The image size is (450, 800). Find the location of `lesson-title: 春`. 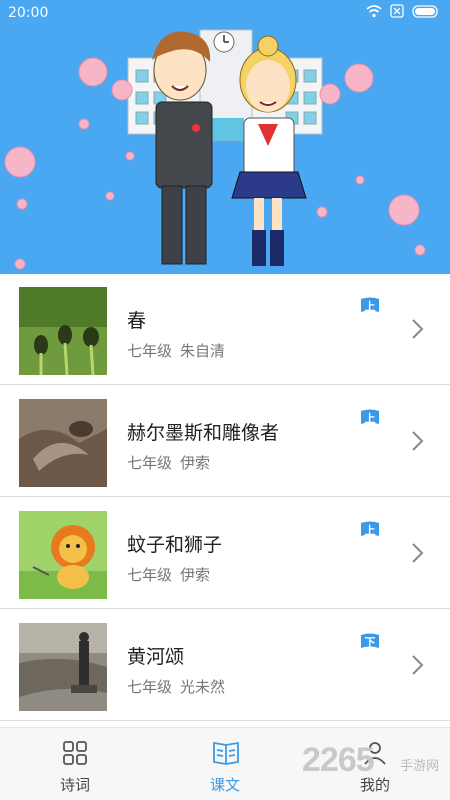

lesson-title: 春 is located at coordinates (137, 321).